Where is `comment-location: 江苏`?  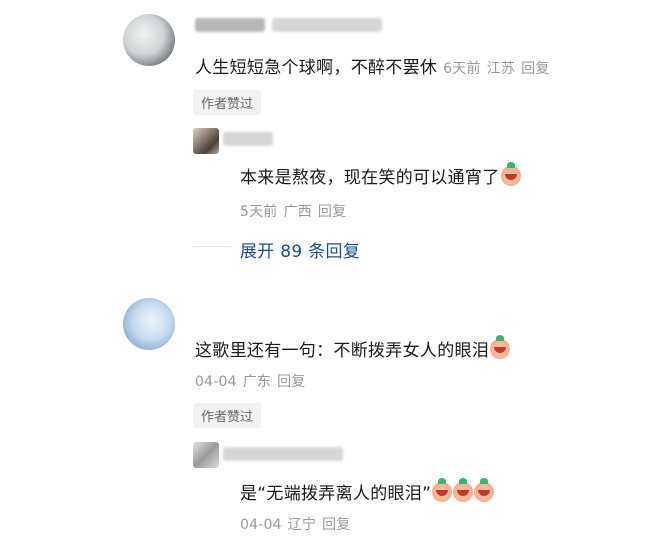
comment-location: 江苏 is located at coordinates (501, 69).